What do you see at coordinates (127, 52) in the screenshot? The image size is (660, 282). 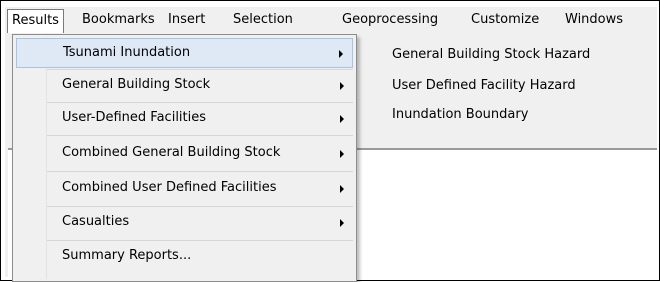 I see `menu-item-label: Tsunami Inundation` at bounding box center [127, 52].